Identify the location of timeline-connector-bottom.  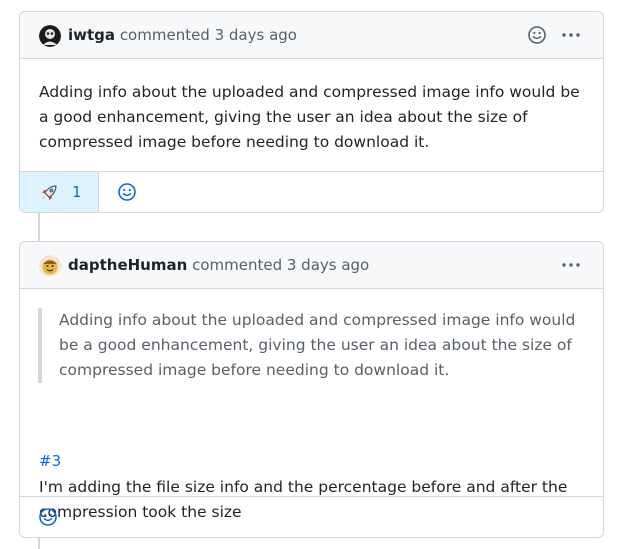
(39, 543).